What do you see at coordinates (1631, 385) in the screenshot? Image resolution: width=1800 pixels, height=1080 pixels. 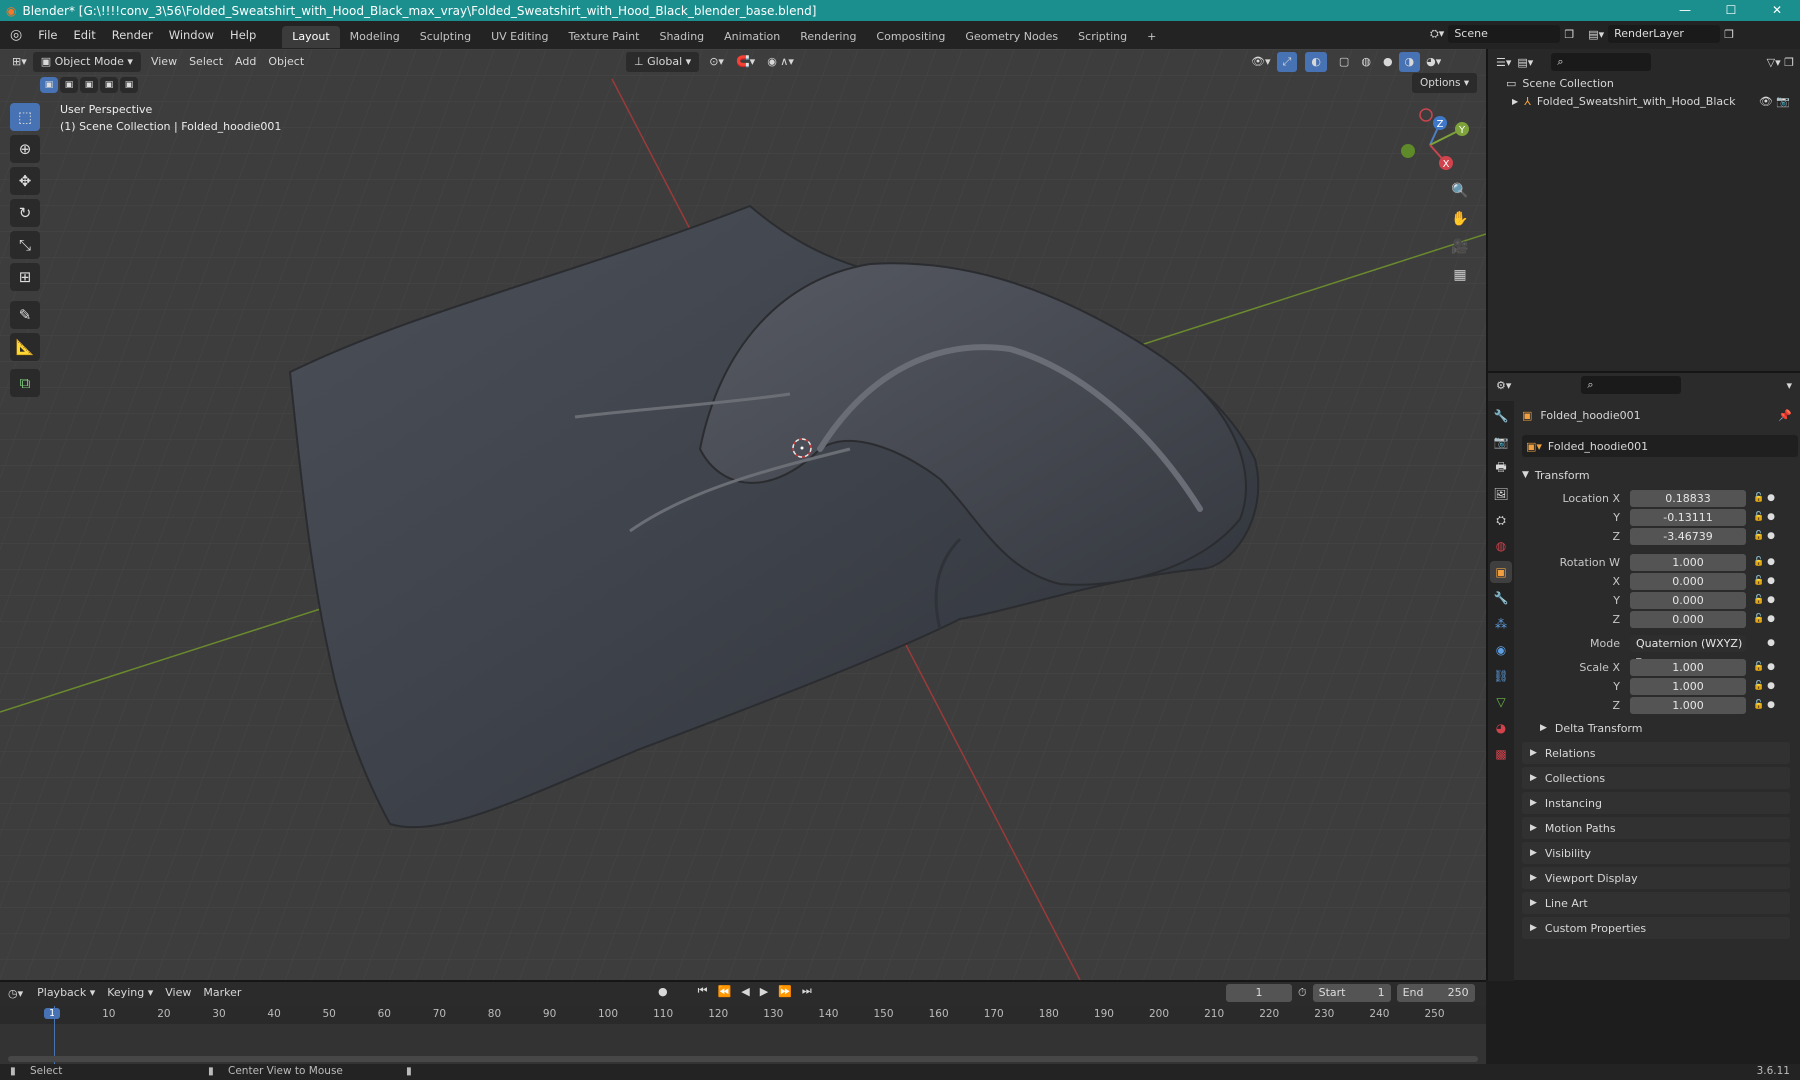 I see `properties-search-input: ⌕` at bounding box center [1631, 385].